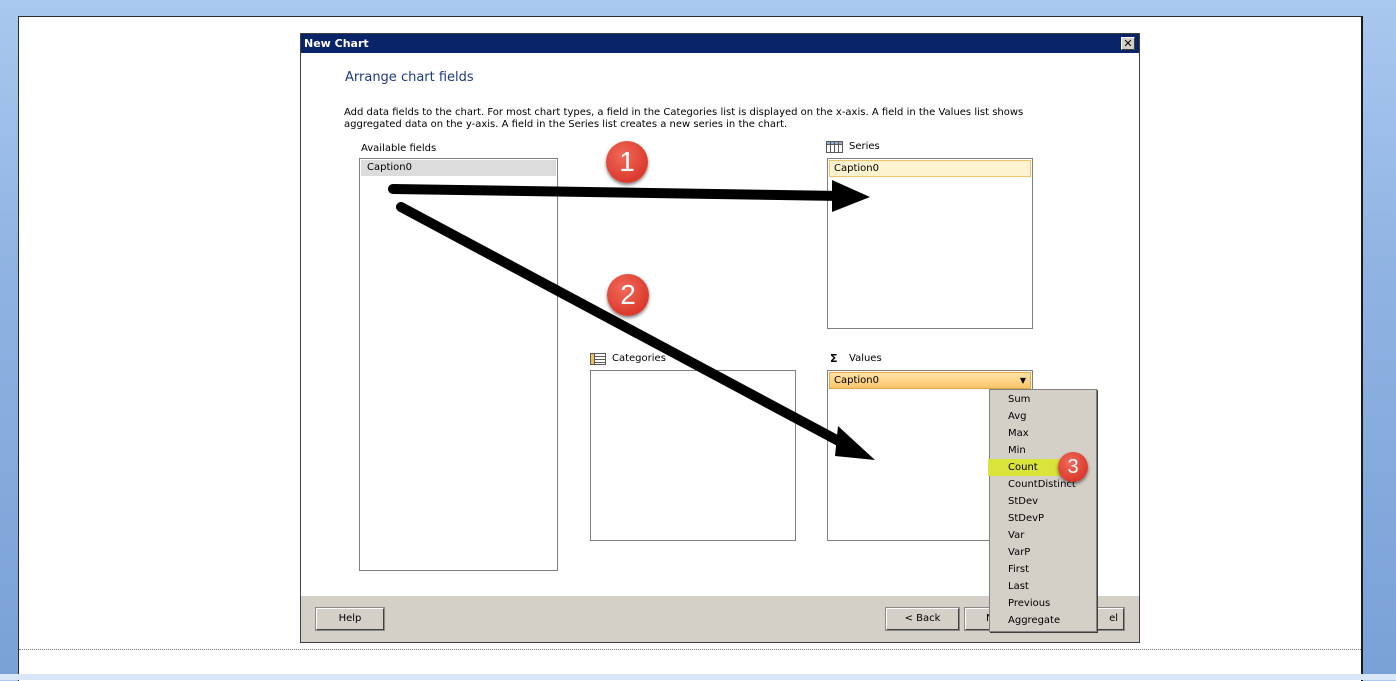 Image resolution: width=1396 pixels, height=681 pixels. I want to click on menu-item-avg: Avg, so click(1042, 416).